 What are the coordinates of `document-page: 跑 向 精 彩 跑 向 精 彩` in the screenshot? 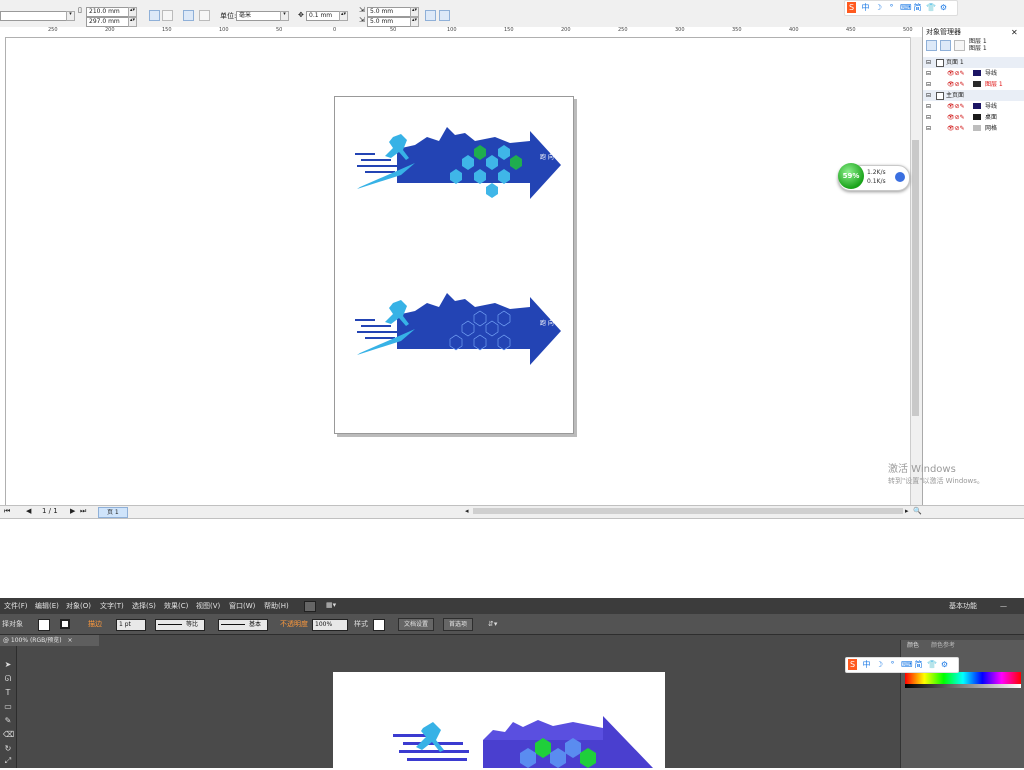 It's located at (454, 265).